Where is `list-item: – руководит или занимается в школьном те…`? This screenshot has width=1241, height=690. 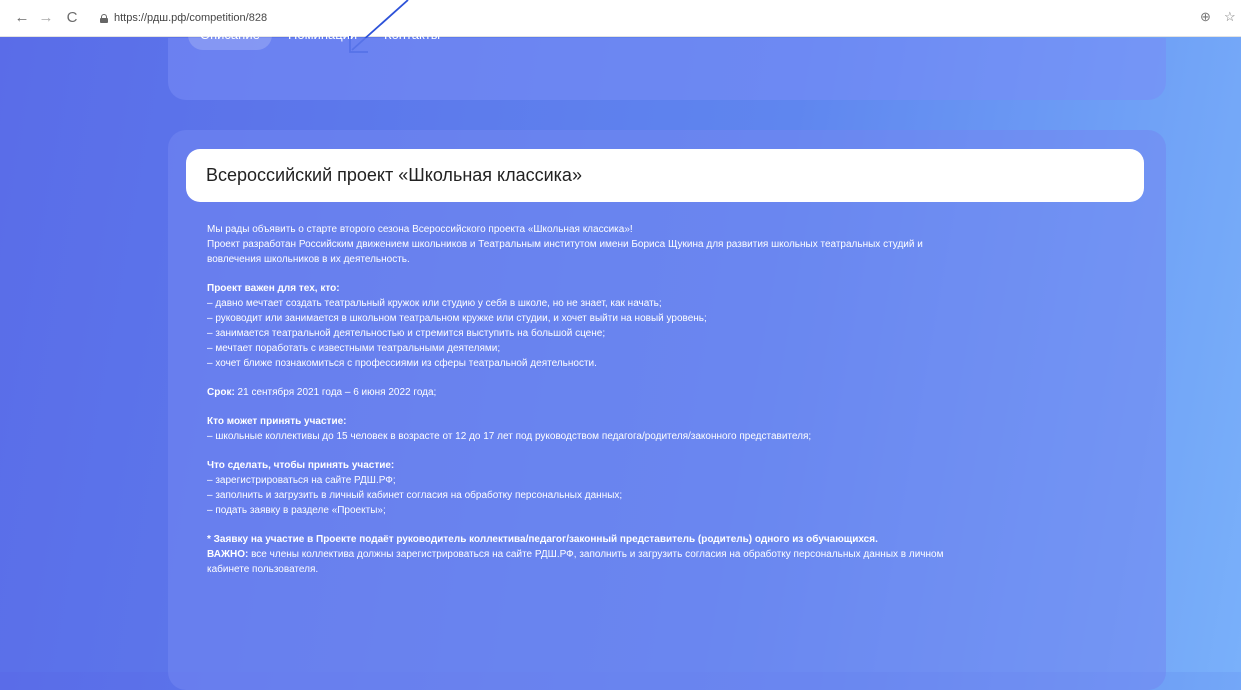
list-item: – руководит или занимается в школьном те… is located at coordinates (457, 318).